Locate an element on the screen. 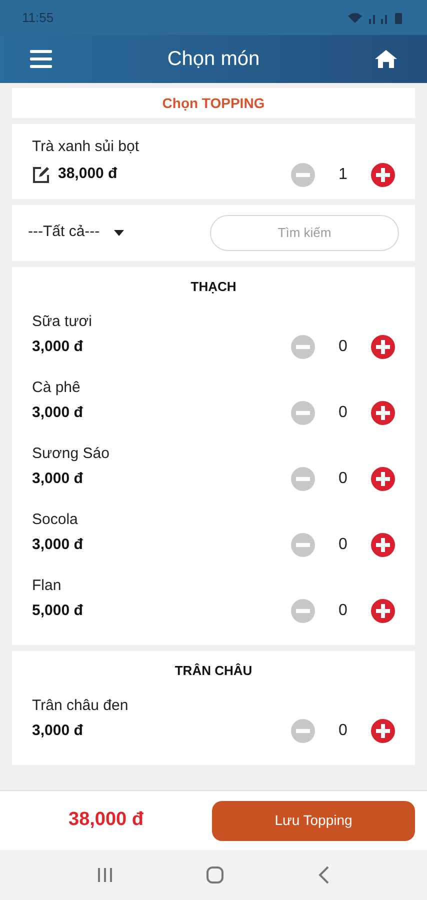  menu-icon is located at coordinates (41, 59).